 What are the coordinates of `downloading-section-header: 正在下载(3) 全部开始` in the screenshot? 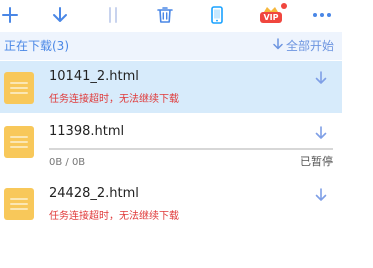 It's located at (171, 46).